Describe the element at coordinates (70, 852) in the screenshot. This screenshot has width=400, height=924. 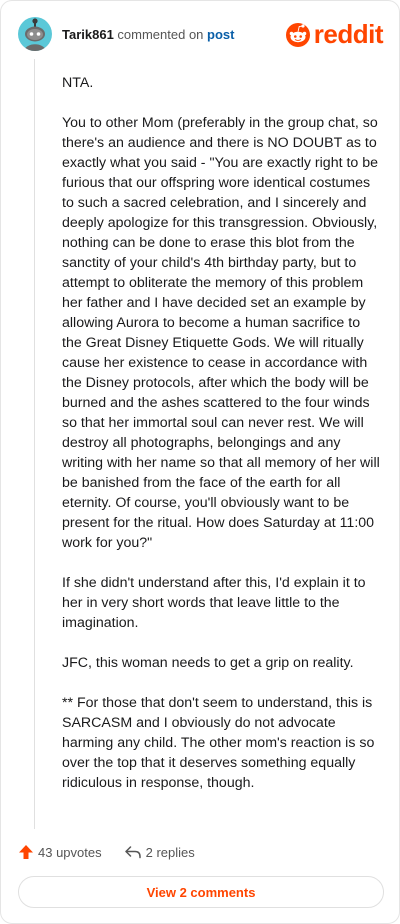
I see `upvote-count: 43 upvotes` at that location.